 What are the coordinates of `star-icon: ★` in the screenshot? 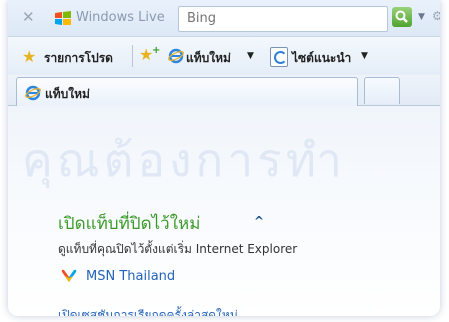 It's located at (29, 56).